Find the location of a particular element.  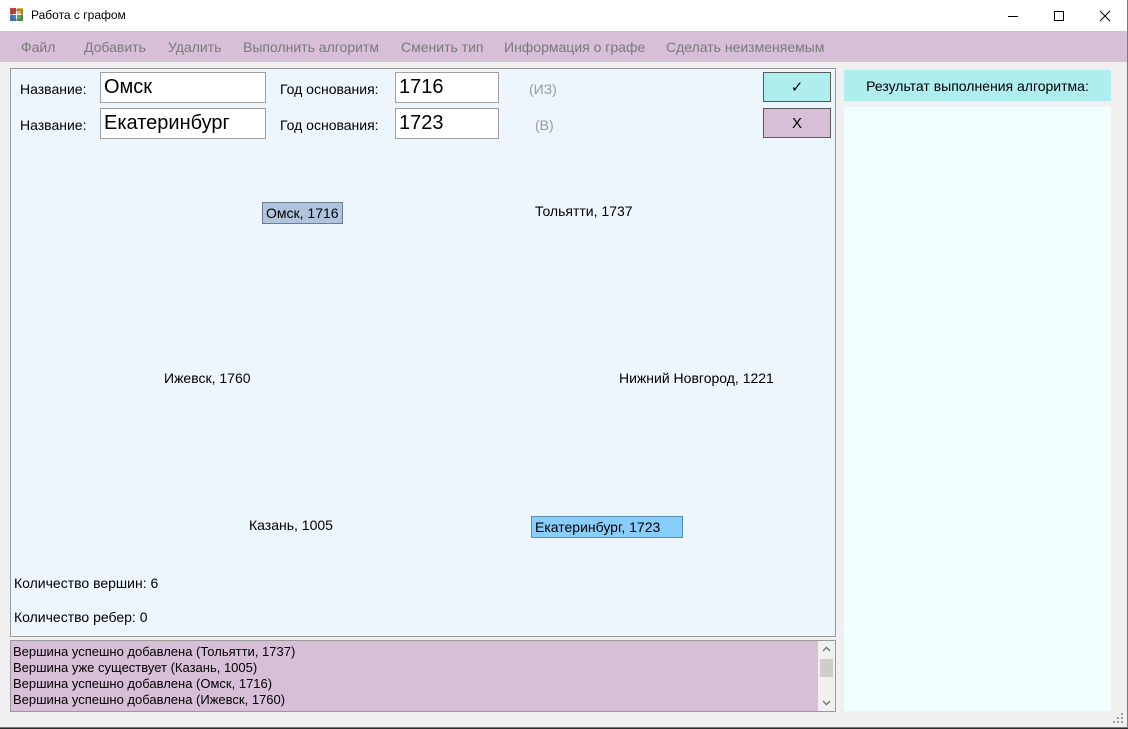

minimize-button is located at coordinates (1013, 15).